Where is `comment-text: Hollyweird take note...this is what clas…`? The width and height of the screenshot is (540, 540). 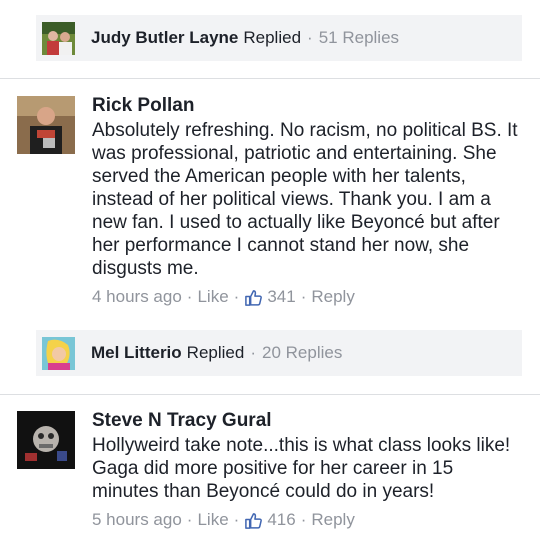 comment-text: Hollyweird take note...this is what clas… is located at coordinates (301, 468).